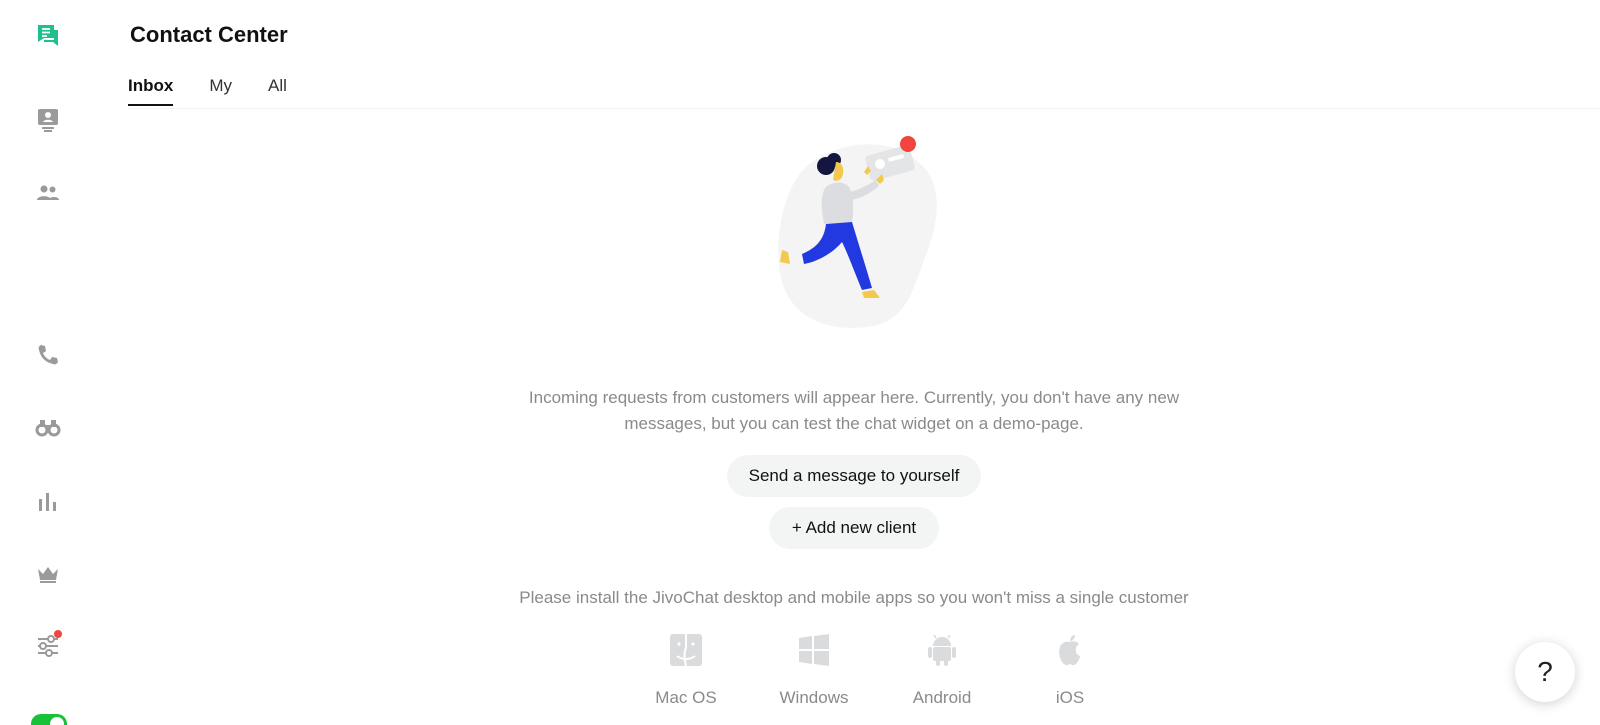  I want to click on tab-bar: Inbox My All, so click(207, 91).